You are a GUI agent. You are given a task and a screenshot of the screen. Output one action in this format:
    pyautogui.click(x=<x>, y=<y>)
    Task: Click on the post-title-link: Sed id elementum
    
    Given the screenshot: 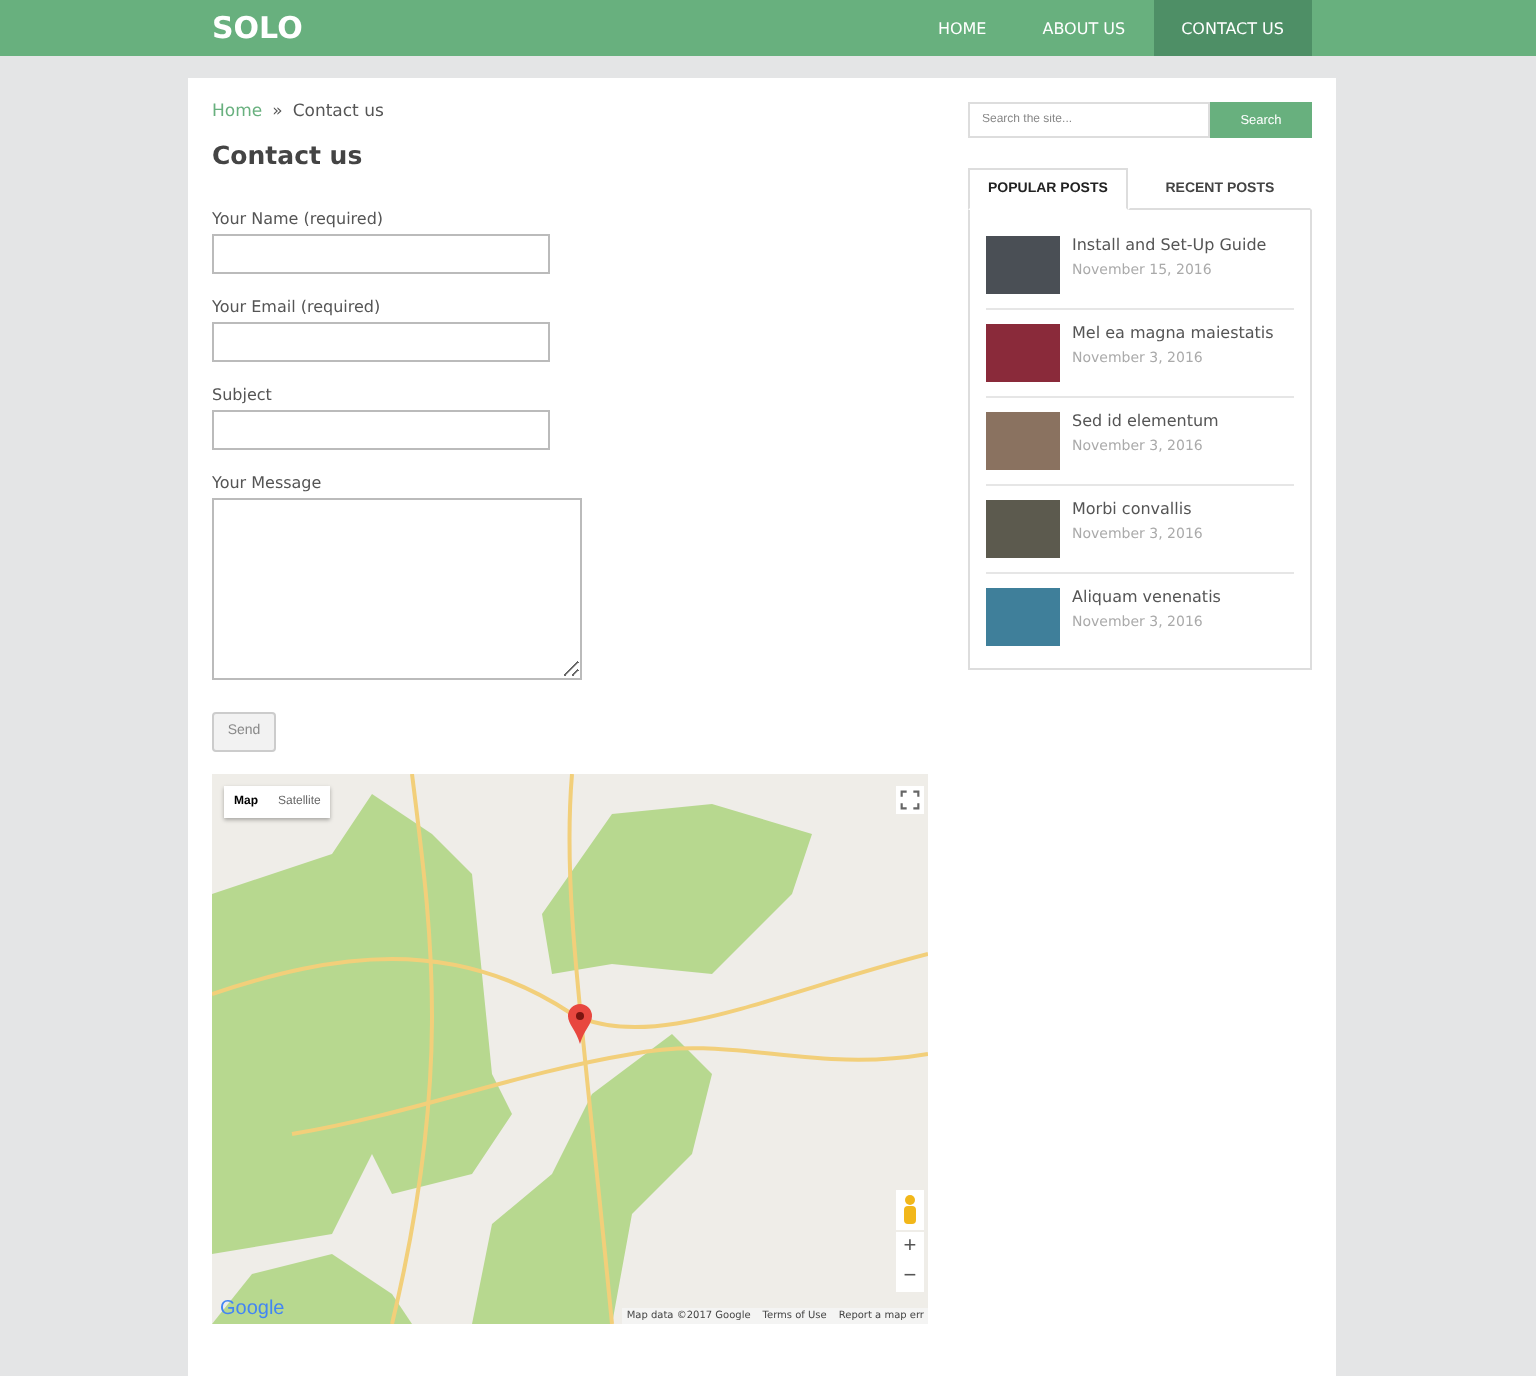 What is the action you would take?
    pyautogui.click(x=1145, y=421)
    